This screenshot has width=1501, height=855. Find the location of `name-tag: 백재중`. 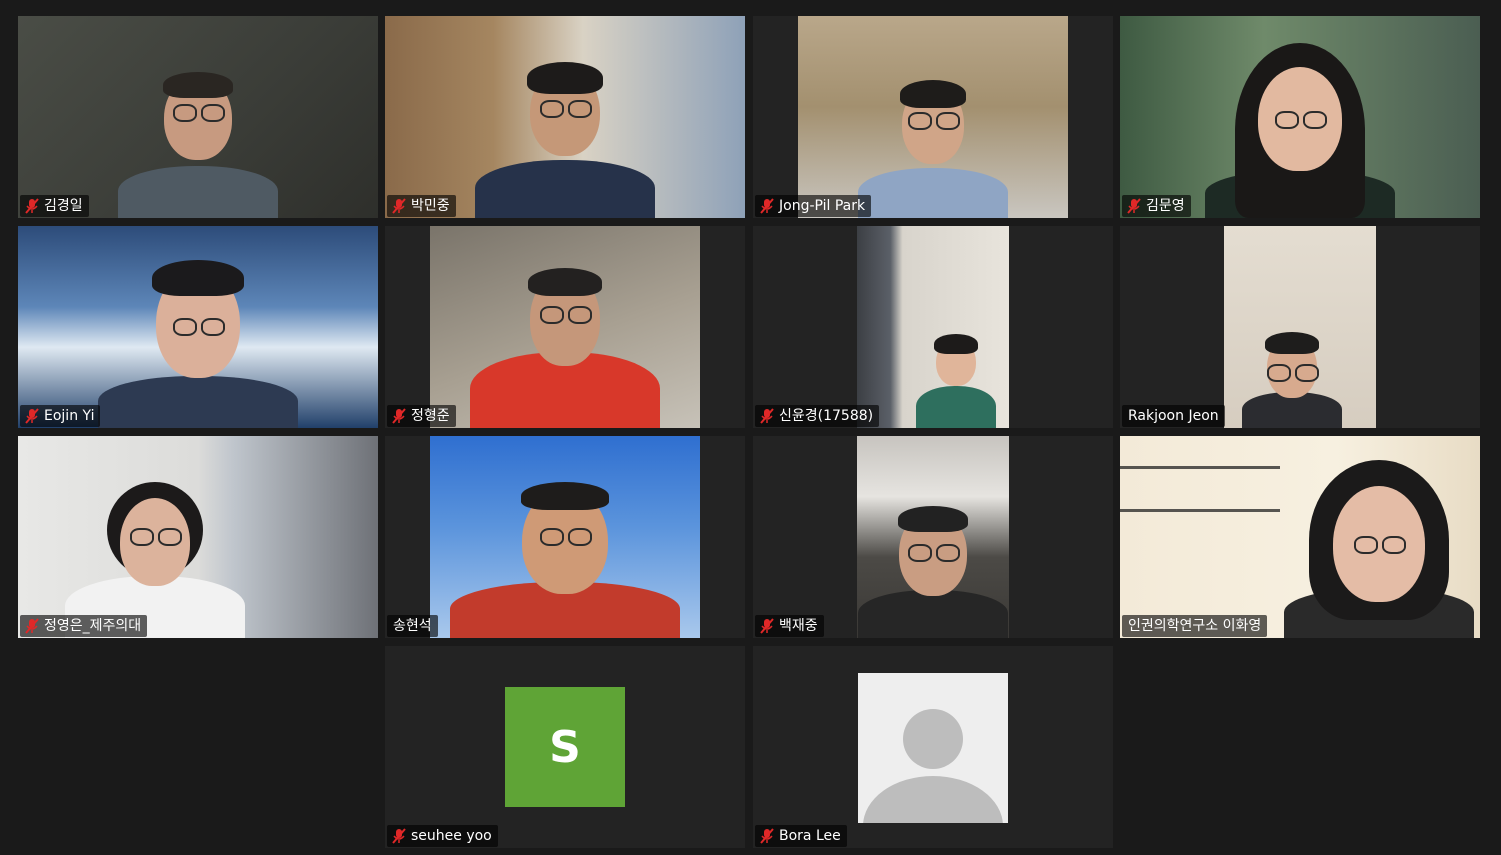

name-tag: 백재중 is located at coordinates (789, 626).